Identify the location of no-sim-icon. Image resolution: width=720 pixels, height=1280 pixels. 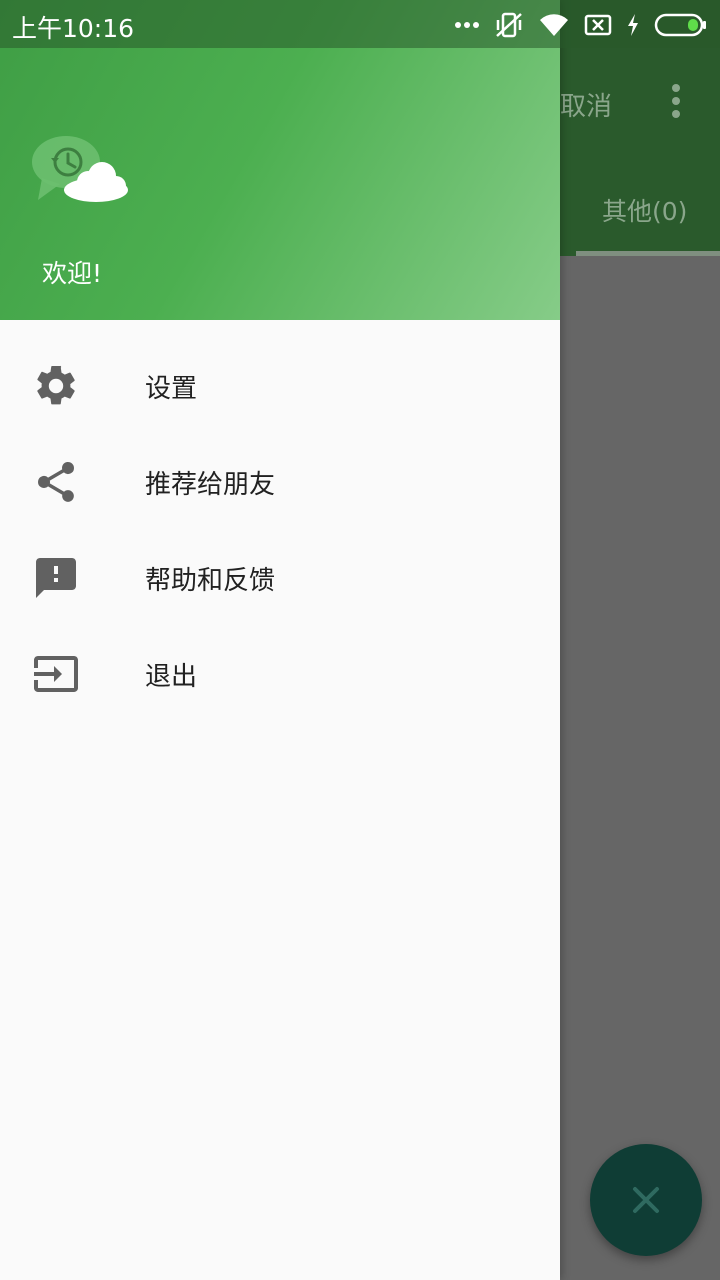
(598, 25).